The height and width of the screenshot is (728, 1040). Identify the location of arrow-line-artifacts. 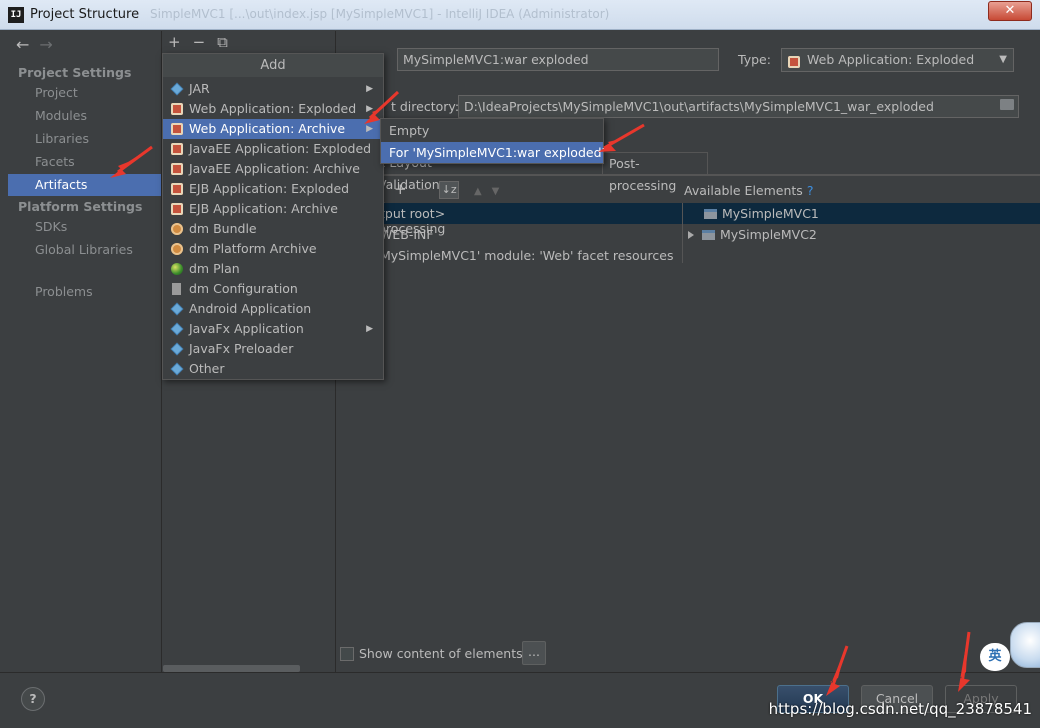
(135, 159).